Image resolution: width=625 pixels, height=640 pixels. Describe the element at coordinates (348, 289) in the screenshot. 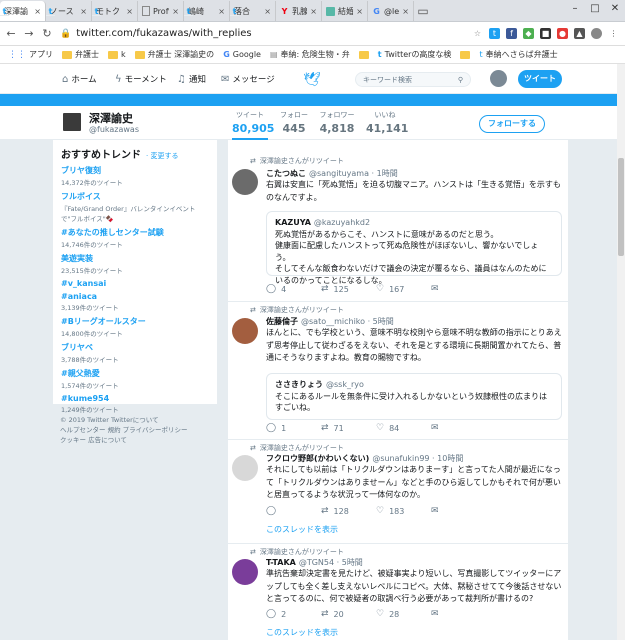

I see `retweet-button: ⇄ 125` at that location.